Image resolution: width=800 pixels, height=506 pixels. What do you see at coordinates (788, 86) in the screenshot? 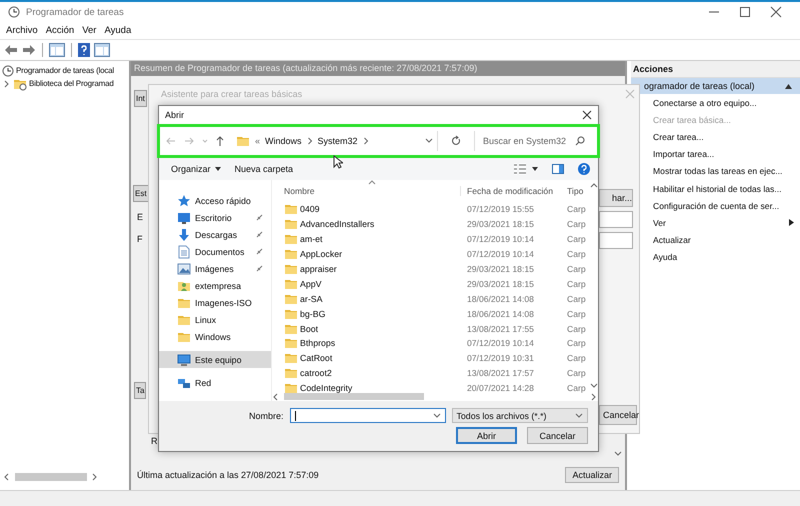
I see `collapse-triangle-icon` at bounding box center [788, 86].